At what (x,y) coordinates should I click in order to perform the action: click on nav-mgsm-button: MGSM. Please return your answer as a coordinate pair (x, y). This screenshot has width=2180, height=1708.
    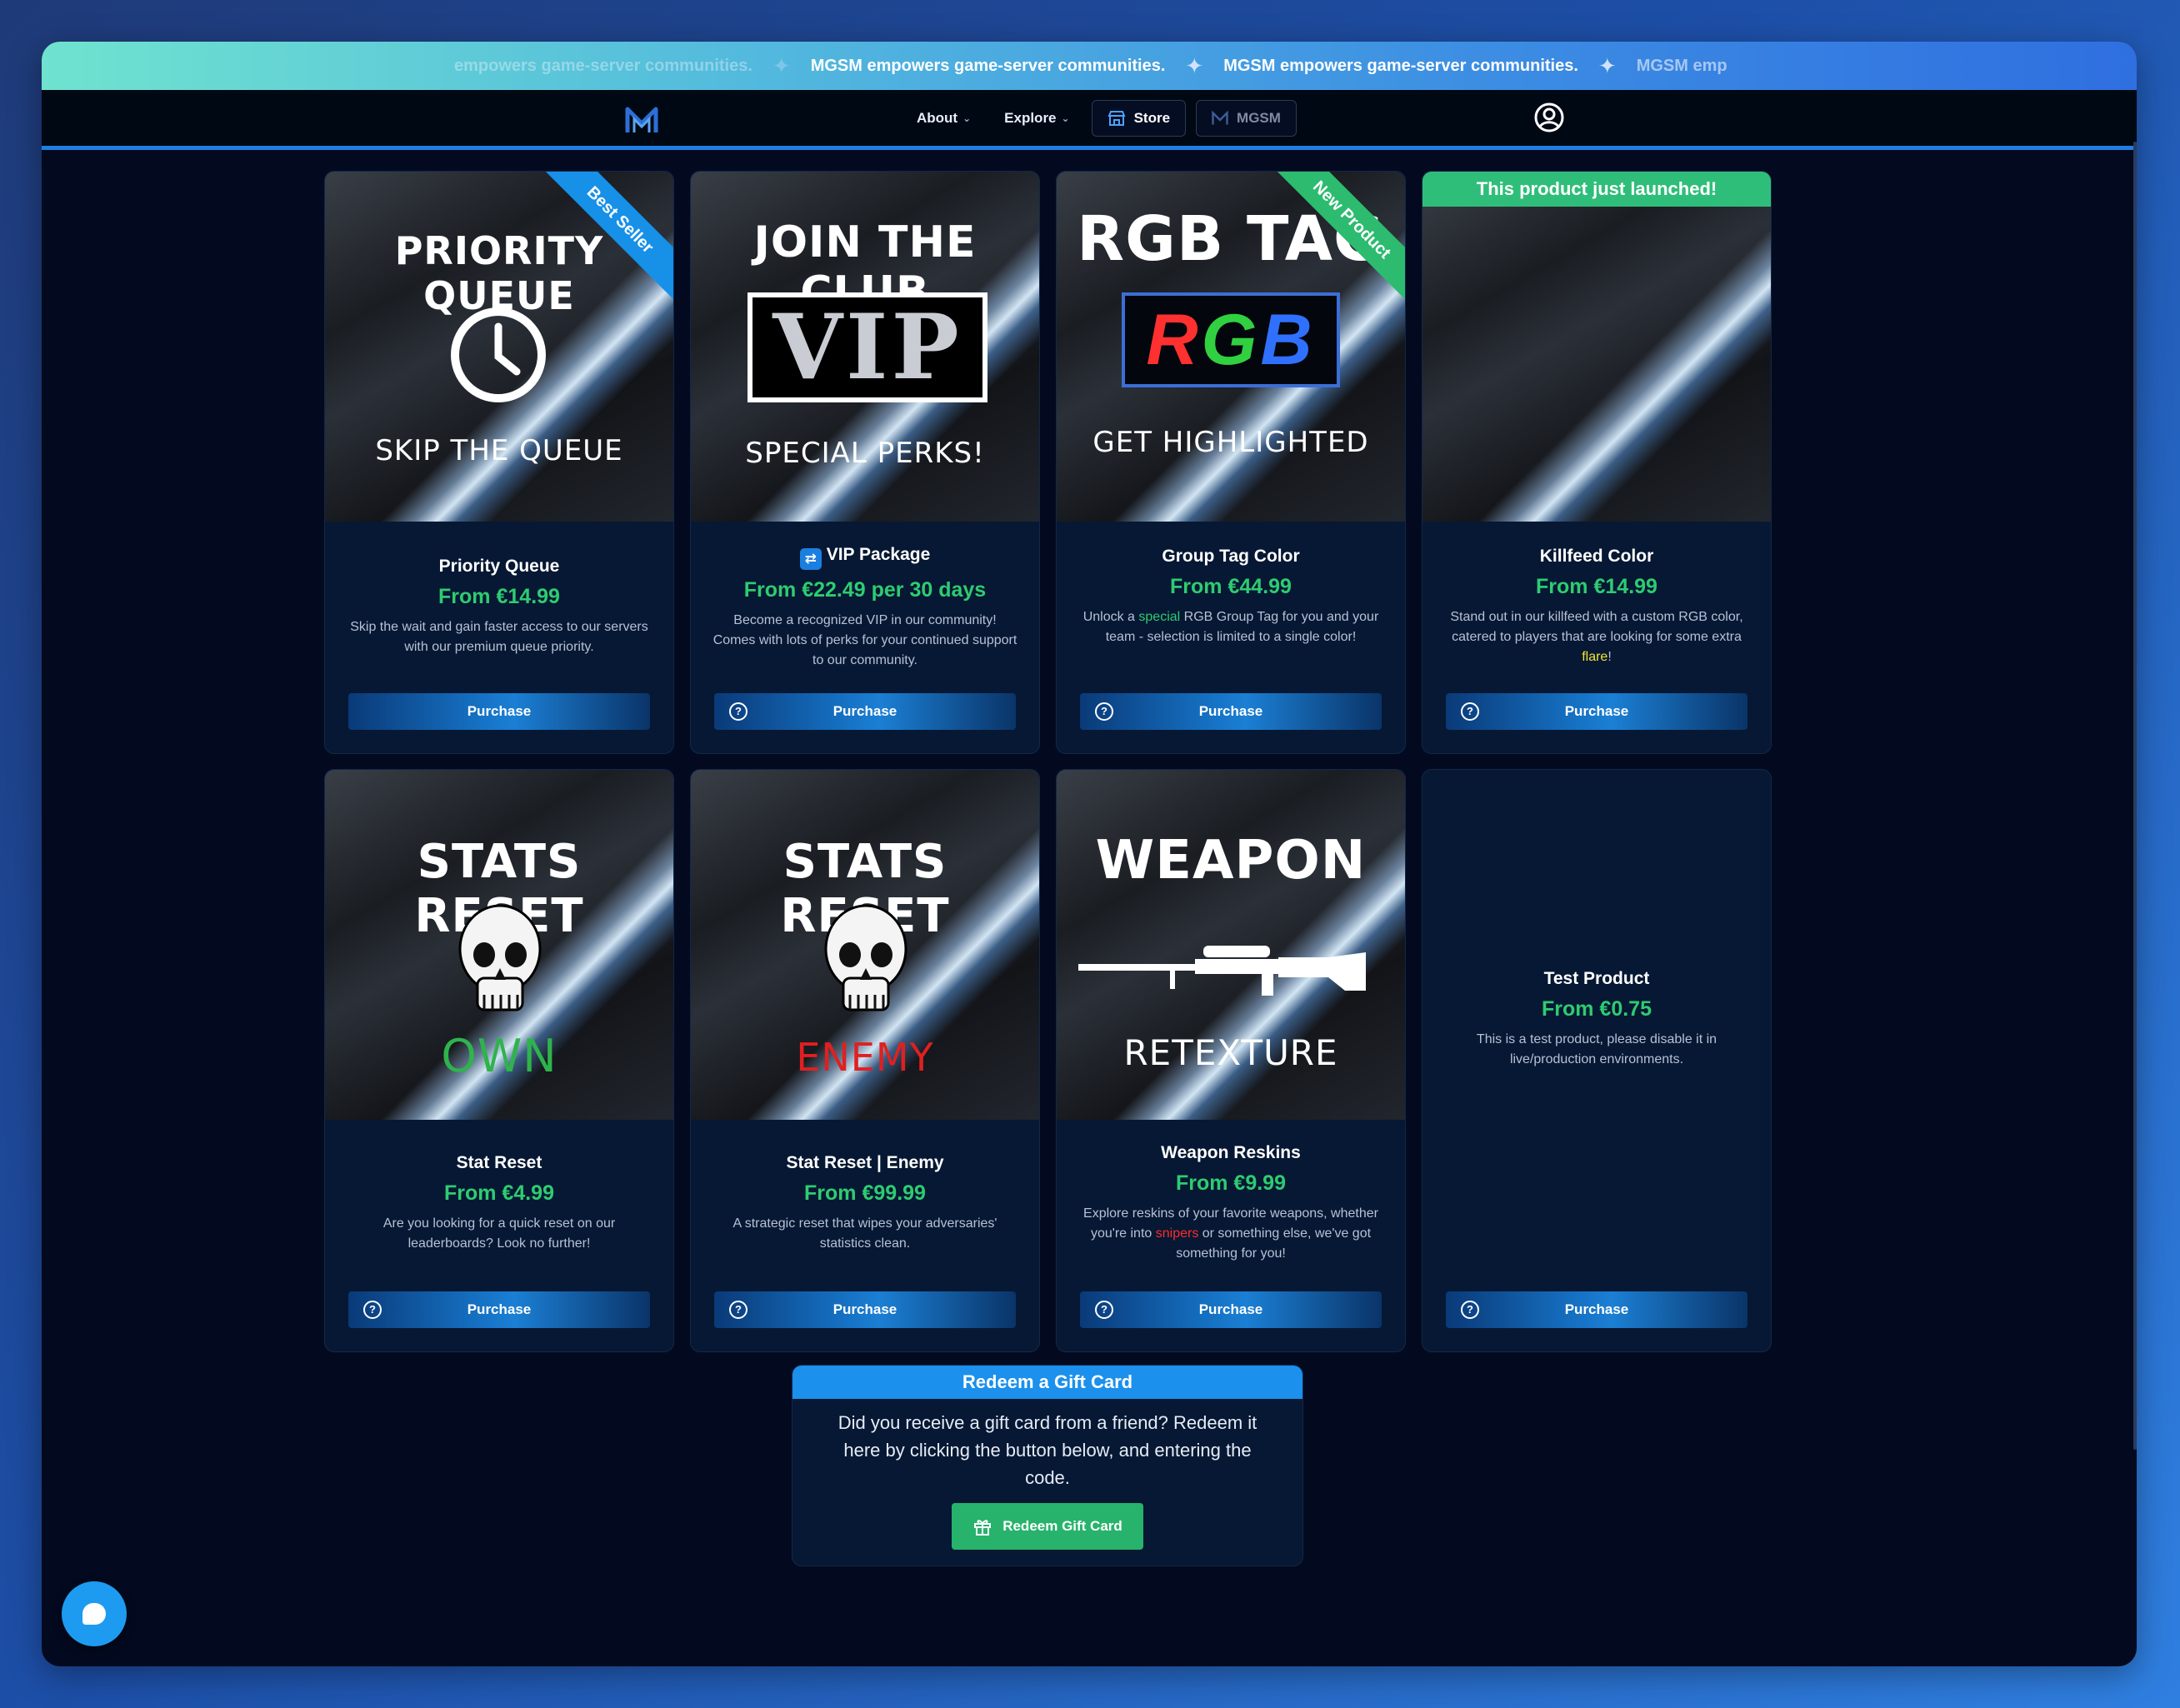
    Looking at the image, I should click on (1246, 118).